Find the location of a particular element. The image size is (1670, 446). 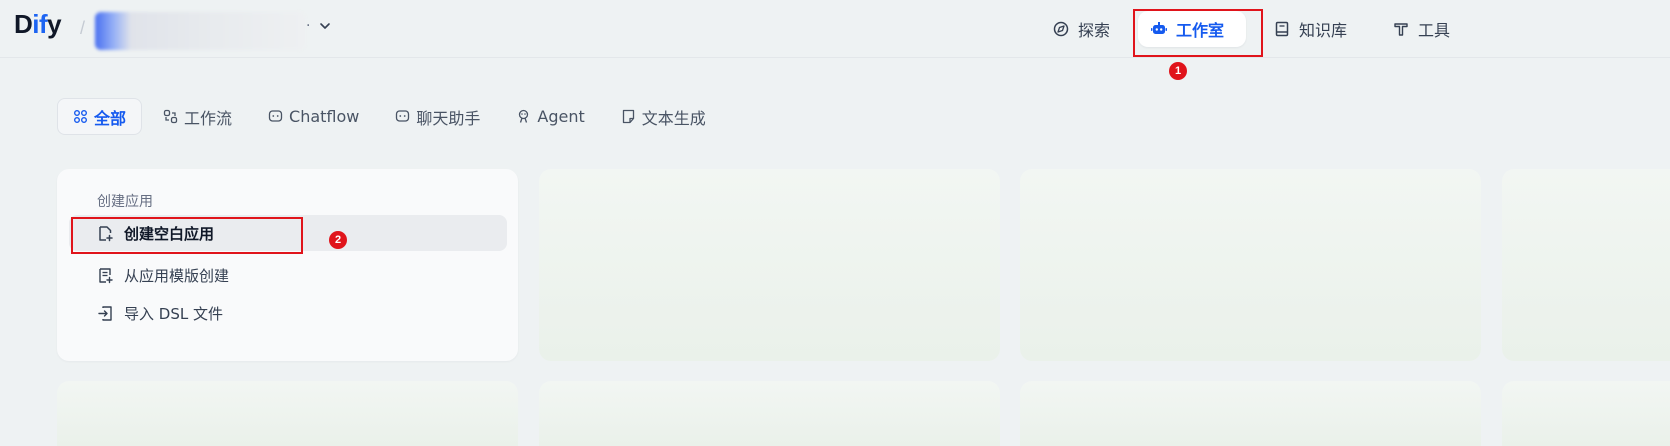

tab-workflow: 工作流 is located at coordinates (197, 116).